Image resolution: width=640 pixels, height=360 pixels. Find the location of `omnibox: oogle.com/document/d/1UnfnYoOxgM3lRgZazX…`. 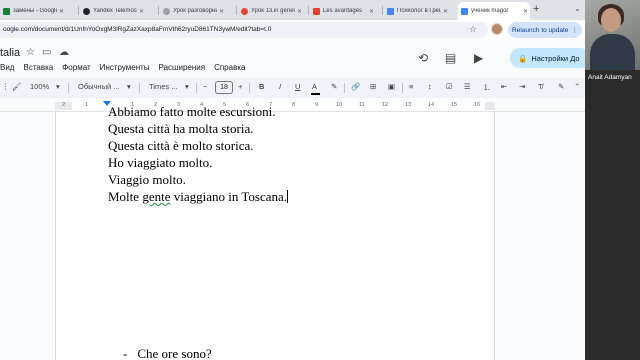

omnibox: oogle.com/document/d/1UnfnYoOxgM3lRgZazX… is located at coordinates (244, 30).